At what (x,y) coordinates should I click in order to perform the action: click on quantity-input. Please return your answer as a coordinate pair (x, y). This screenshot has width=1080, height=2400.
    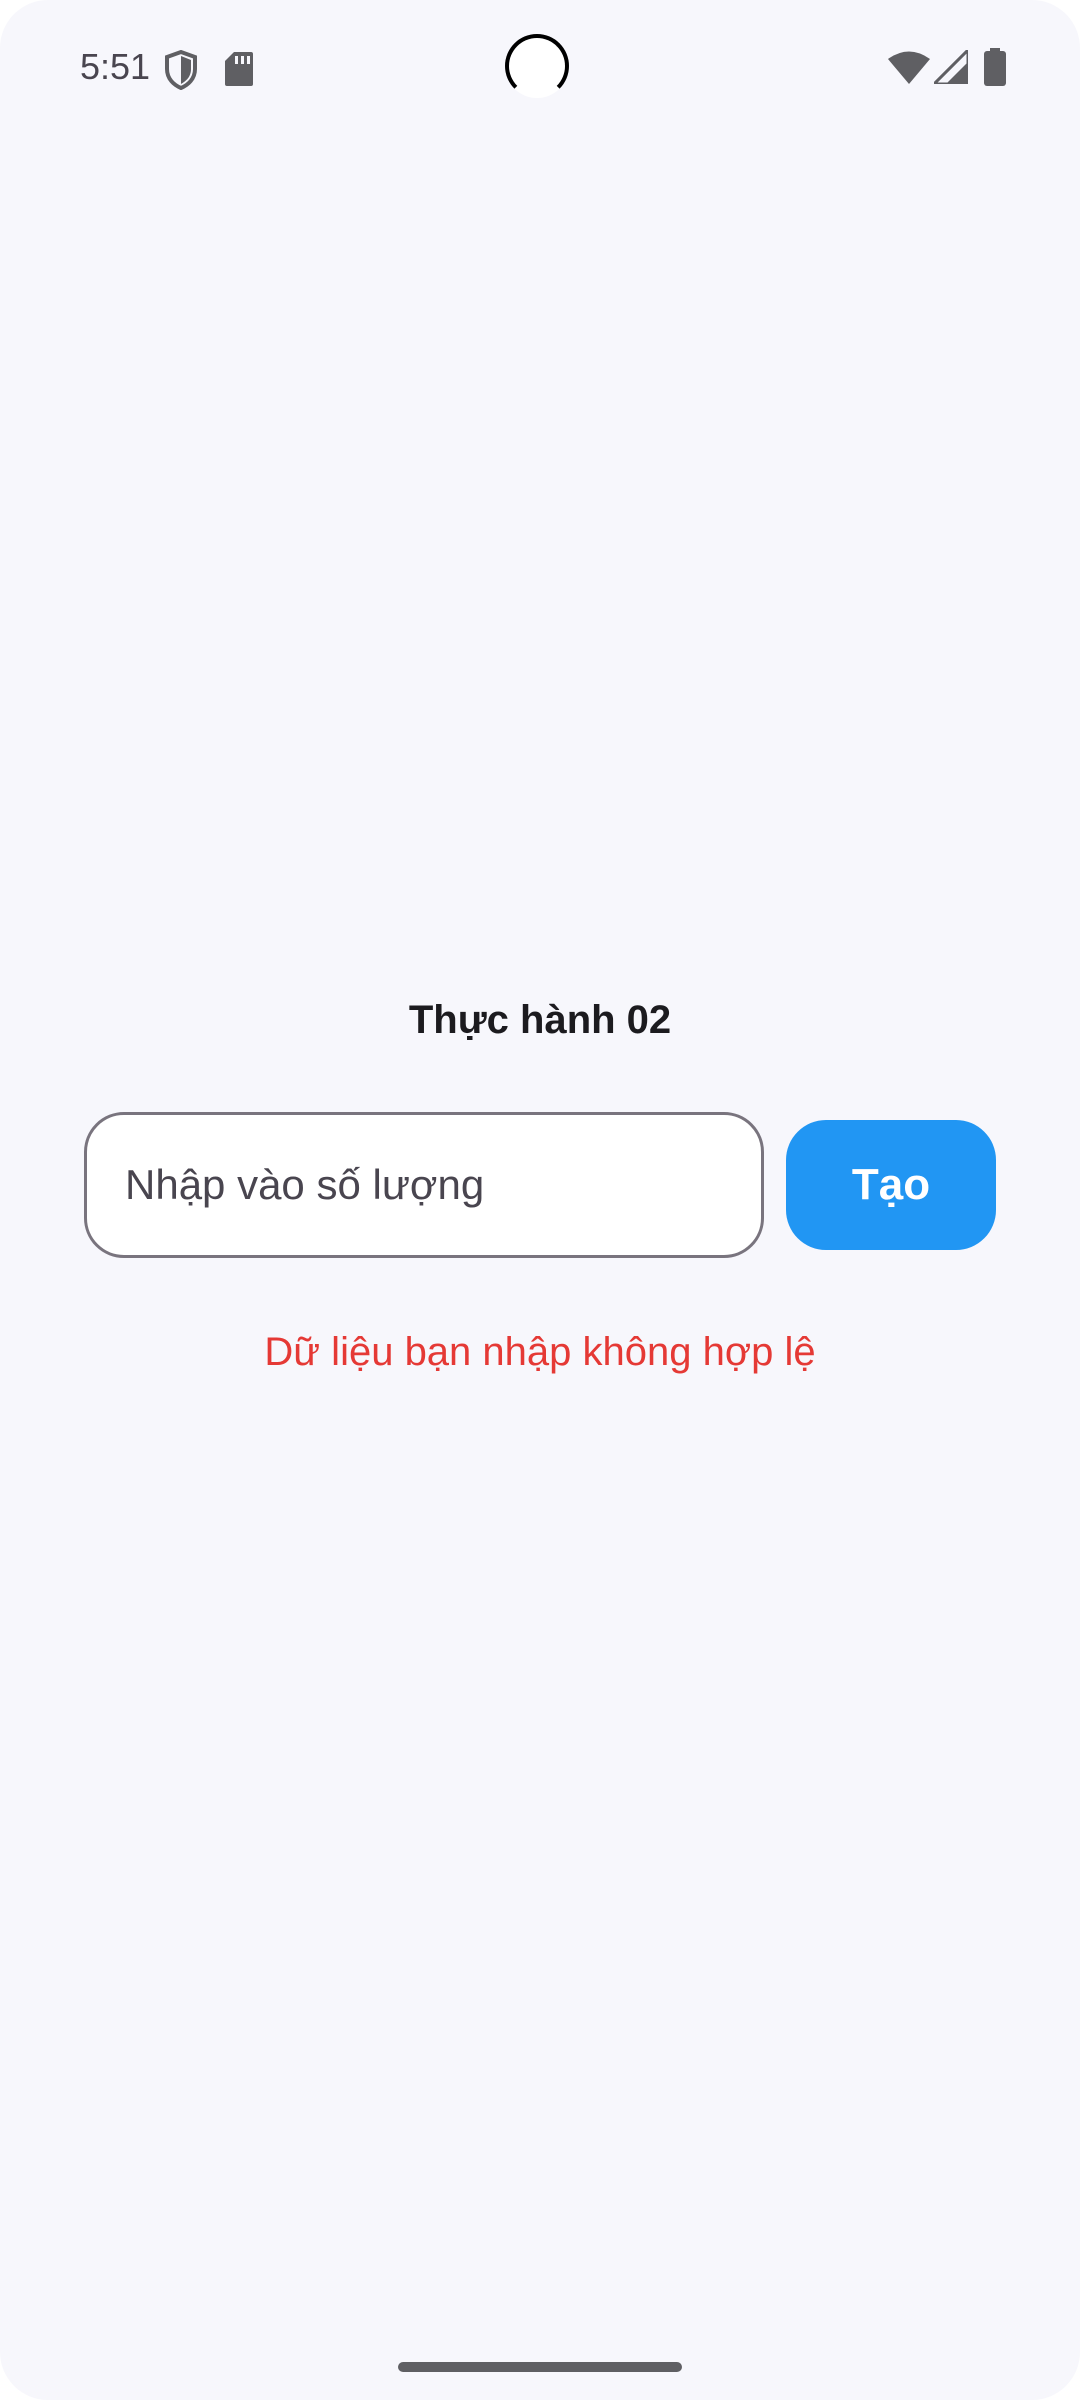
    Looking at the image, I should click on (424, 1185).